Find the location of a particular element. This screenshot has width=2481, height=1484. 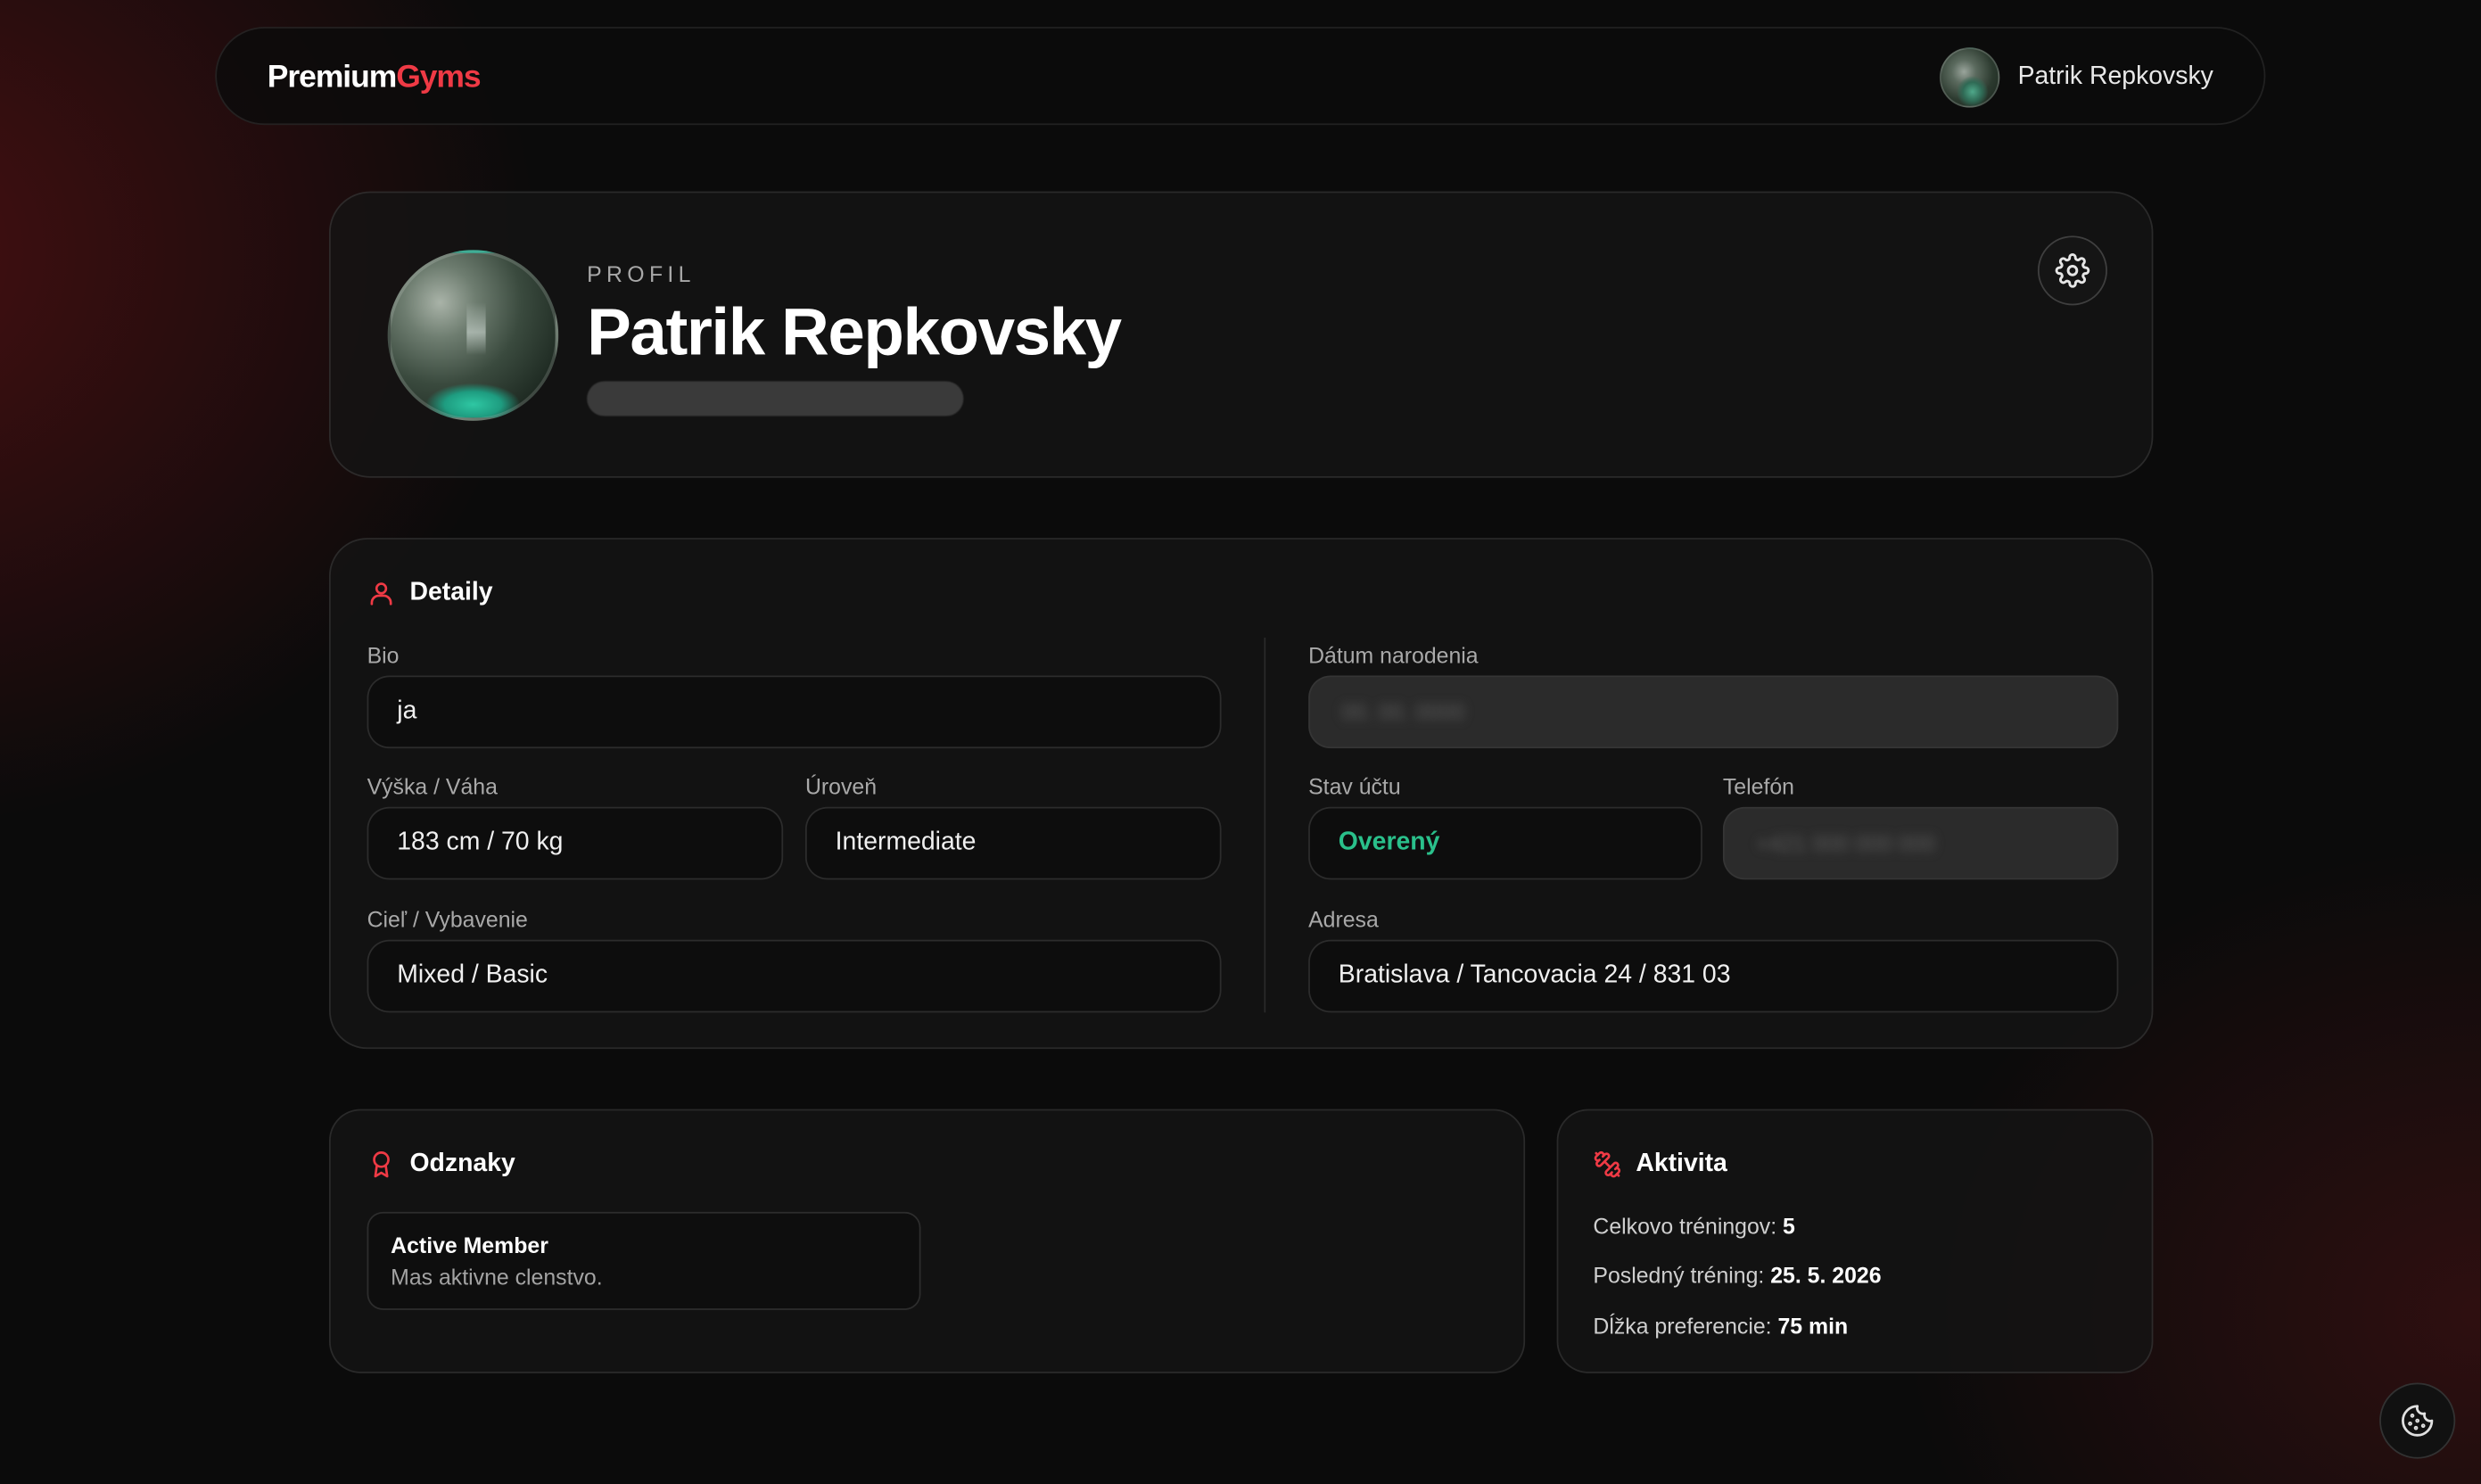

height-weight-field: 183 cm / 70 kg is located at coordinates (575, 843).